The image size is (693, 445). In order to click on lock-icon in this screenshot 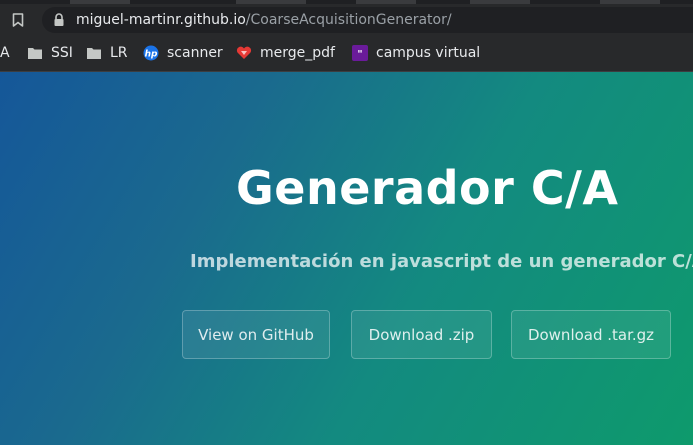, I will do `click(59, 20)`.